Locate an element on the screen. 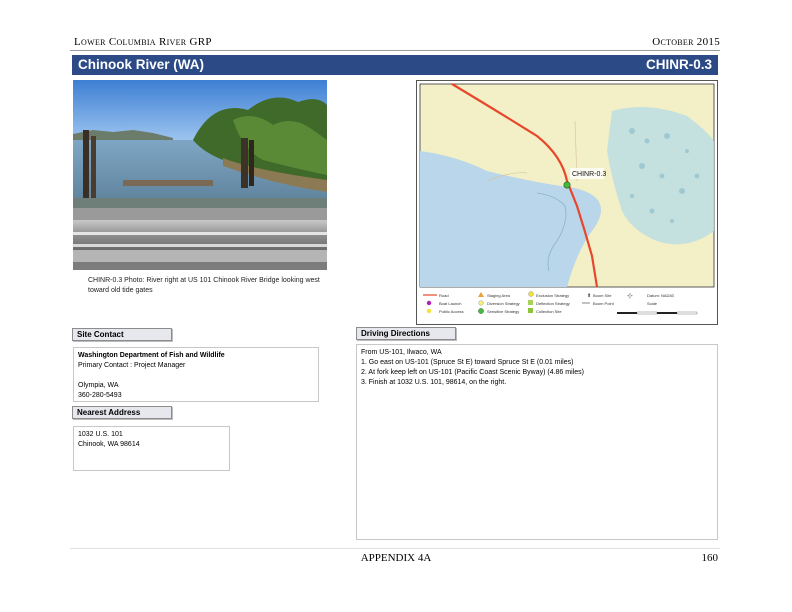  legend-exclusion: Exclusion Strategy is located at coordinates (552, 295).